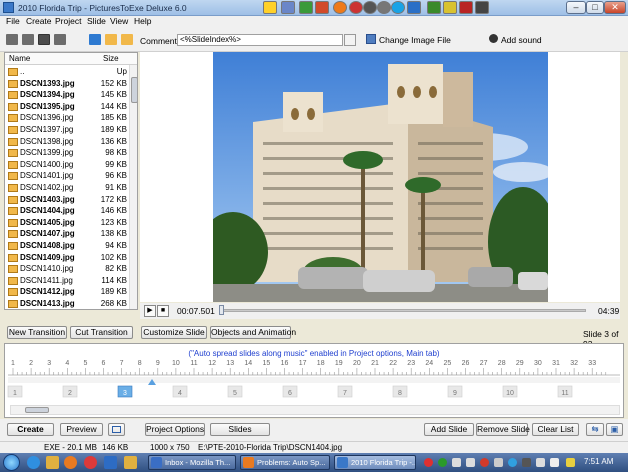  I want to click on view-details-icon, so click(28, 39).